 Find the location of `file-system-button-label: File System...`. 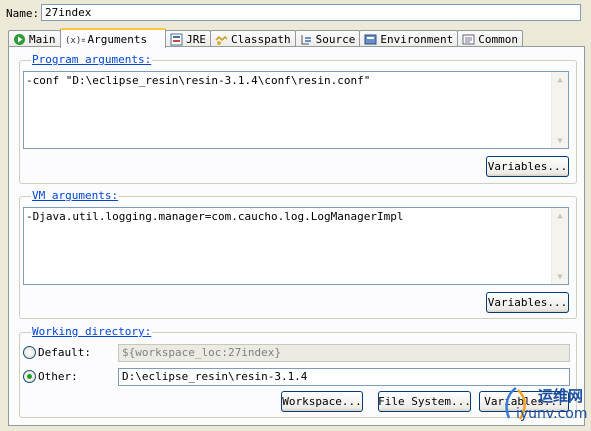

file-system-button-label: File System... is located at coordinates (424, 401).